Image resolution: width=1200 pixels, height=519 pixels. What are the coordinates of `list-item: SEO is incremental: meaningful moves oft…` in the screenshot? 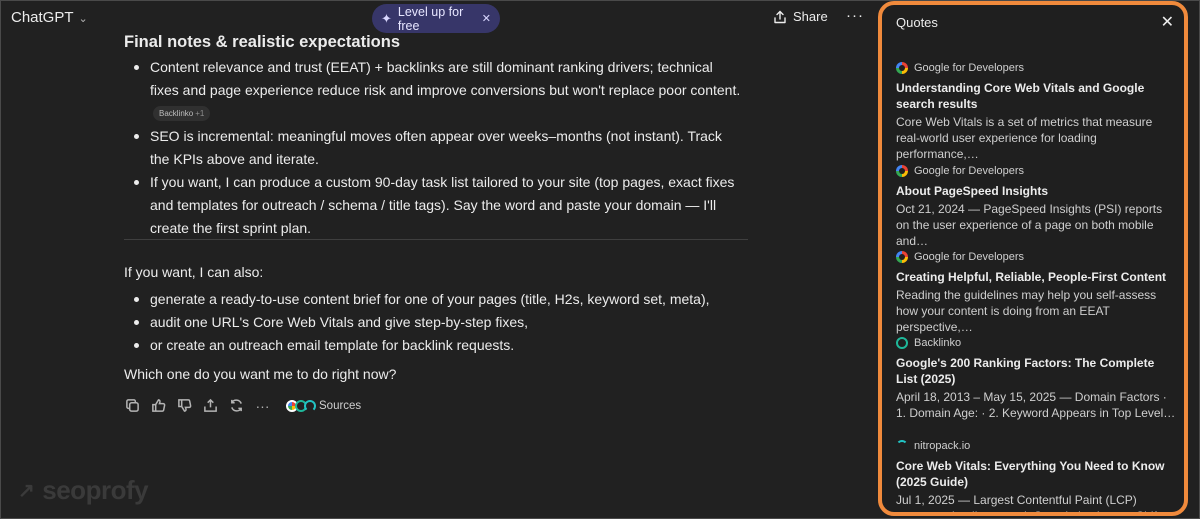 It's located at (434, 148).